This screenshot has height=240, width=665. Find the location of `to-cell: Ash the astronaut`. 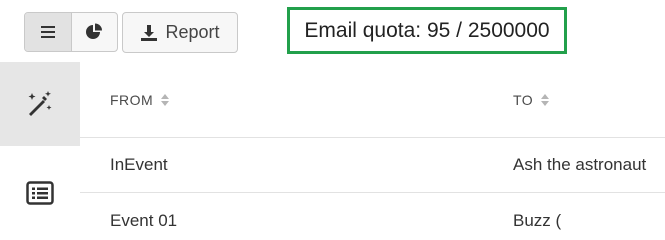

to-cell: Ash the astronaut is located at coordinates (580, 164).